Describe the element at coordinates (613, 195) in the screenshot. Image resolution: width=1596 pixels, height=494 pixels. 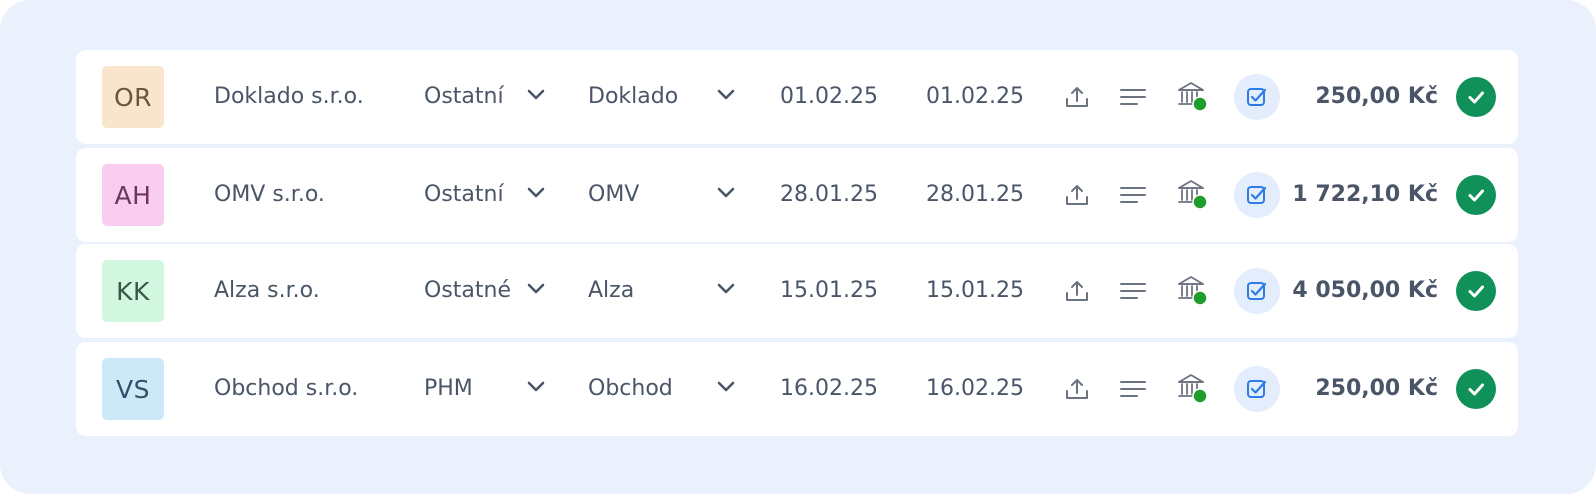
I see `supplier-select: OMV` at that location.